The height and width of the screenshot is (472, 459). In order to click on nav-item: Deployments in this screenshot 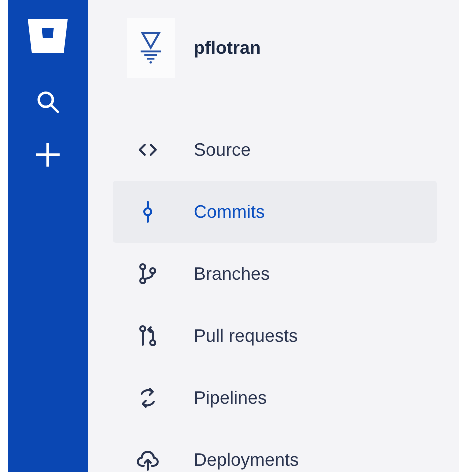, I will do `click(275, 450)`.